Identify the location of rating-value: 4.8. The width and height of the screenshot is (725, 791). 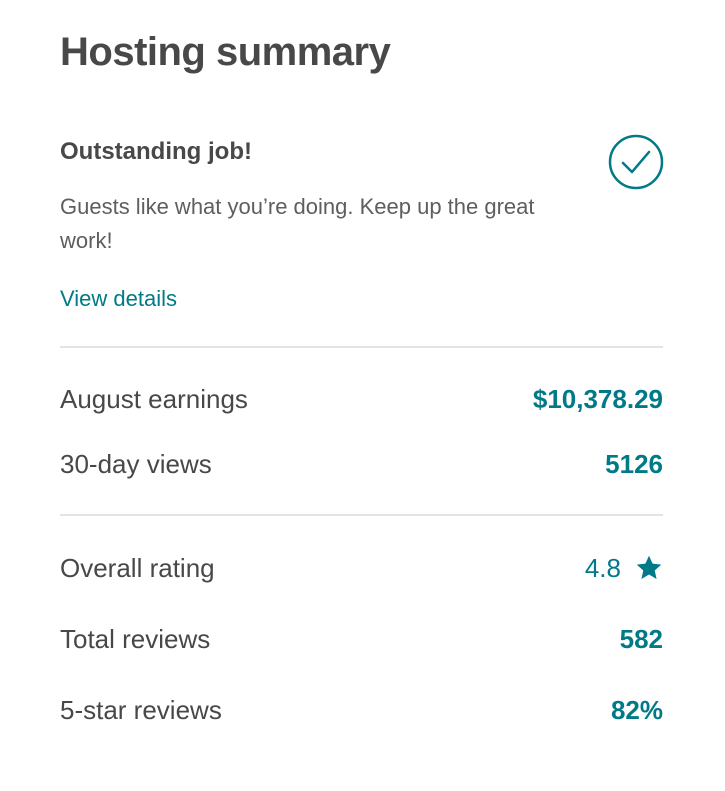
(602, 567).